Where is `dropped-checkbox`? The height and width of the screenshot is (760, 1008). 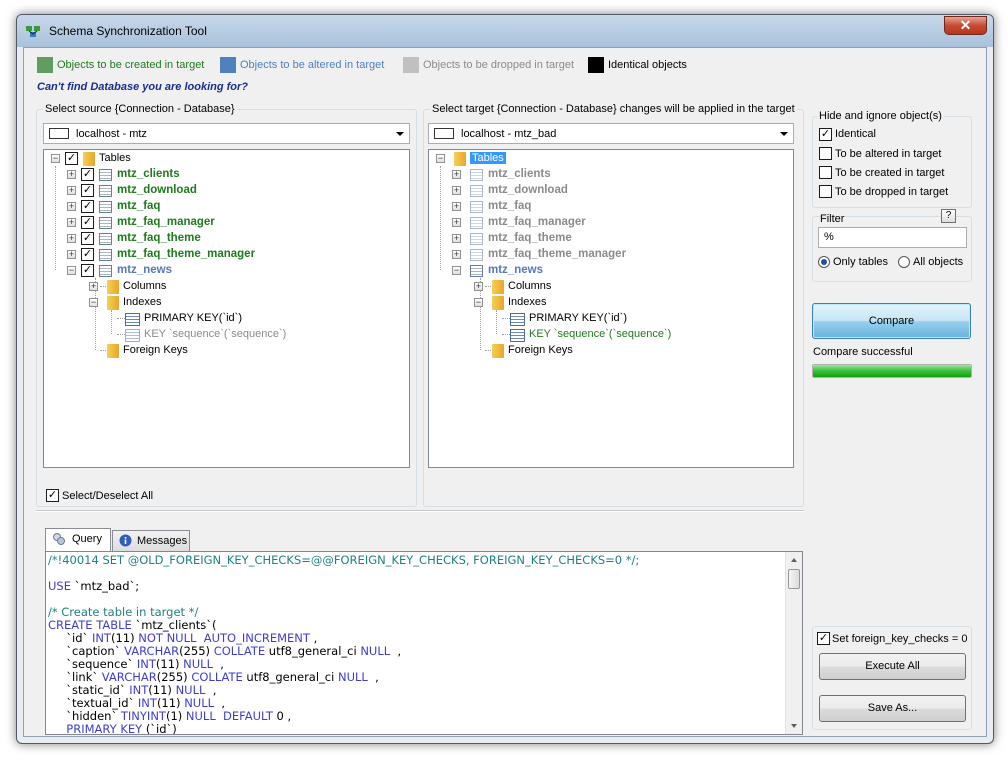 dropped-checkbox is located at coordinates (825, 191).